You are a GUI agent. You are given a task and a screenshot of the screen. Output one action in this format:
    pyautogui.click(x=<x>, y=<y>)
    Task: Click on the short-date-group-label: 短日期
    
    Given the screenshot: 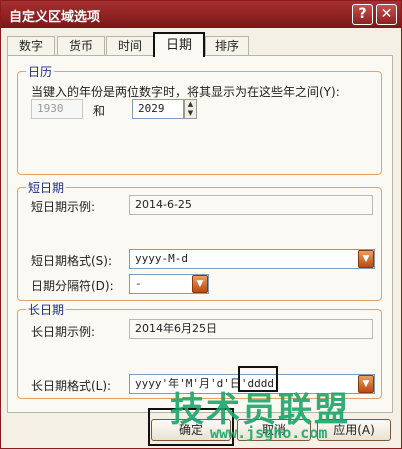 What is the action you would take?
    pyautogui.click(x=46, y=187)
    